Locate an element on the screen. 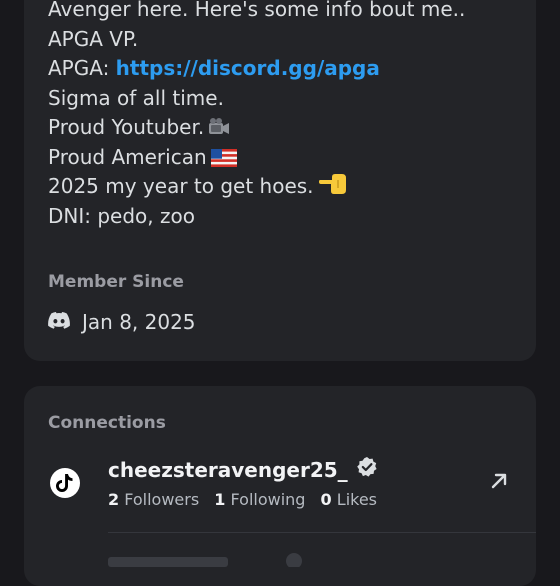 Image resolution: width=560 pixels, height=586 pixels. bio-line-apga: APGA: https://discord.gg/apga is located at coordinates (256, 69).